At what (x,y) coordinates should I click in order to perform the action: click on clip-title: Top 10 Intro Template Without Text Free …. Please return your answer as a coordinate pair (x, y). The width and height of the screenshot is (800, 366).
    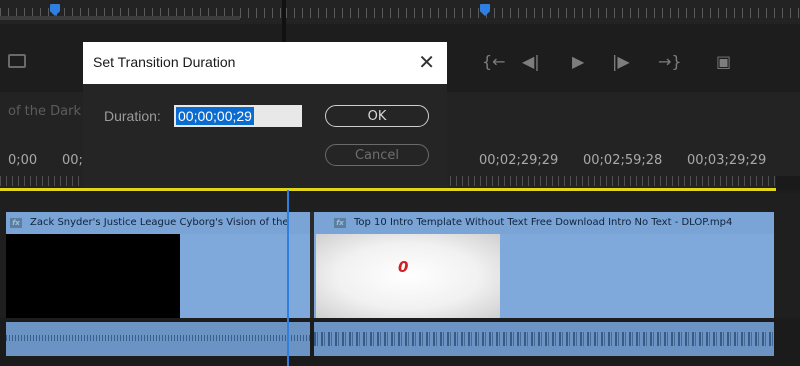
    Looking at the image, I should click on (543, 222).